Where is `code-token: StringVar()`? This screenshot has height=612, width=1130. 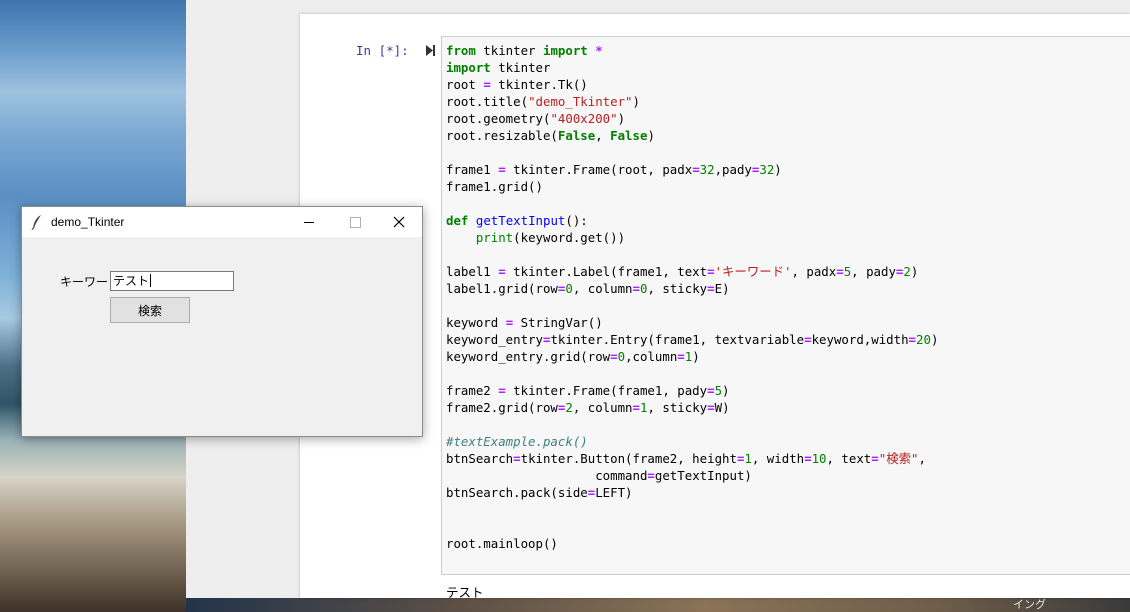 code-token: StringVar() is located at coordinates (558, 322).